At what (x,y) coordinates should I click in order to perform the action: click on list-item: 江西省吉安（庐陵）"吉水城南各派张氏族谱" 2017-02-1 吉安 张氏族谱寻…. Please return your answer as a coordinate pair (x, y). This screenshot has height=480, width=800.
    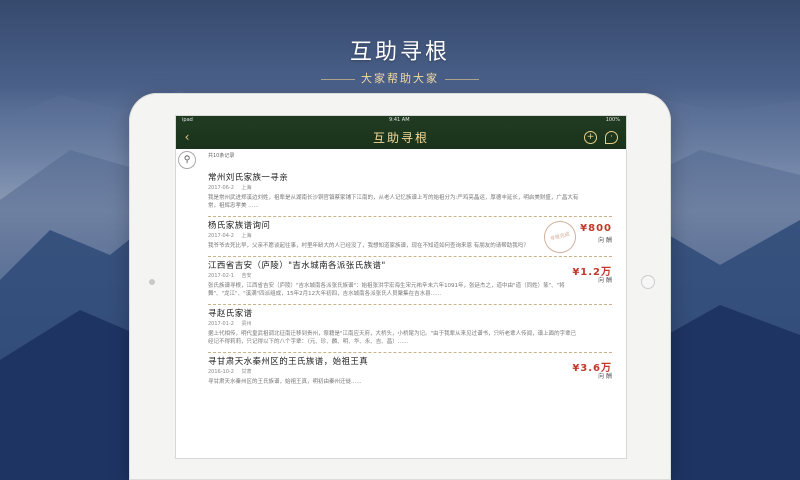
    Looking at the image, I should click on (410, 281).